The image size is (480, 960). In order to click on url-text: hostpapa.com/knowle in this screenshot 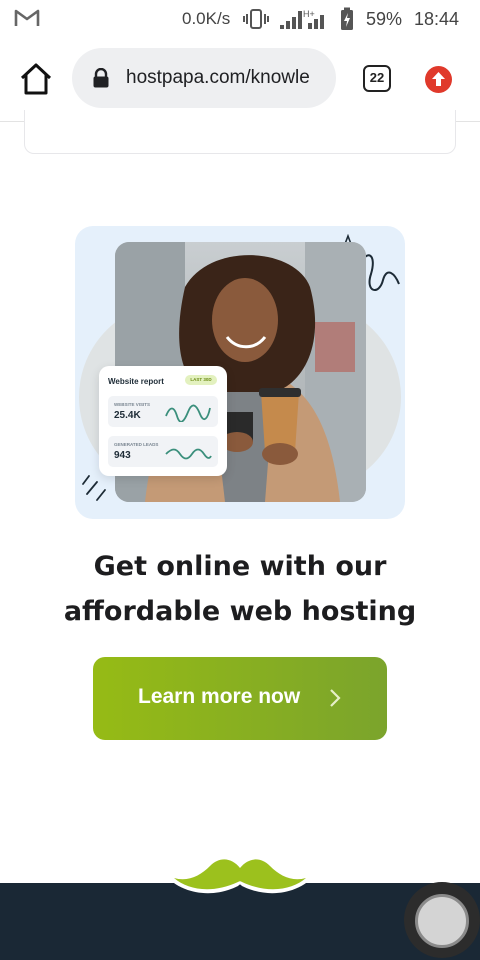, I will do `click(218, 77)`.